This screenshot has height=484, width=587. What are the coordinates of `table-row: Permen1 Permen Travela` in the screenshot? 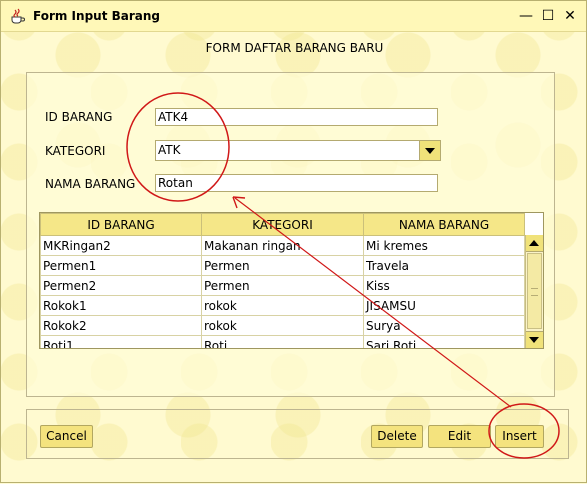 It's located at (282, 265).